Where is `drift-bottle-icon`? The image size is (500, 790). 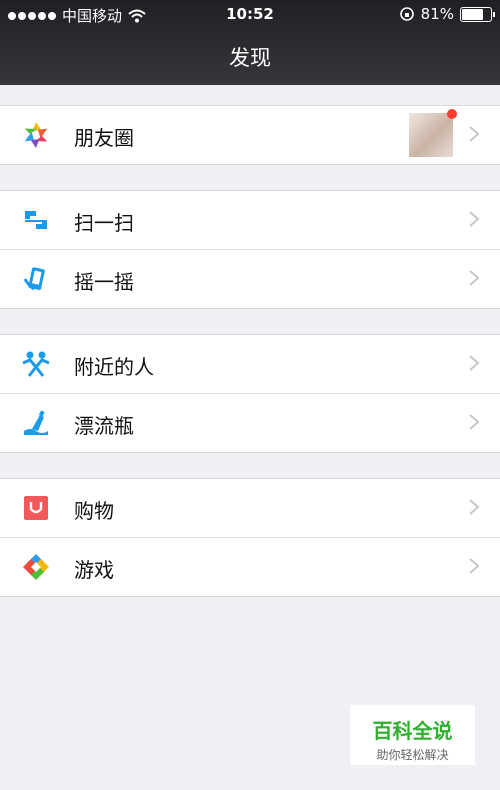 drift-bottle-icon is located at coordinates (36, 422).